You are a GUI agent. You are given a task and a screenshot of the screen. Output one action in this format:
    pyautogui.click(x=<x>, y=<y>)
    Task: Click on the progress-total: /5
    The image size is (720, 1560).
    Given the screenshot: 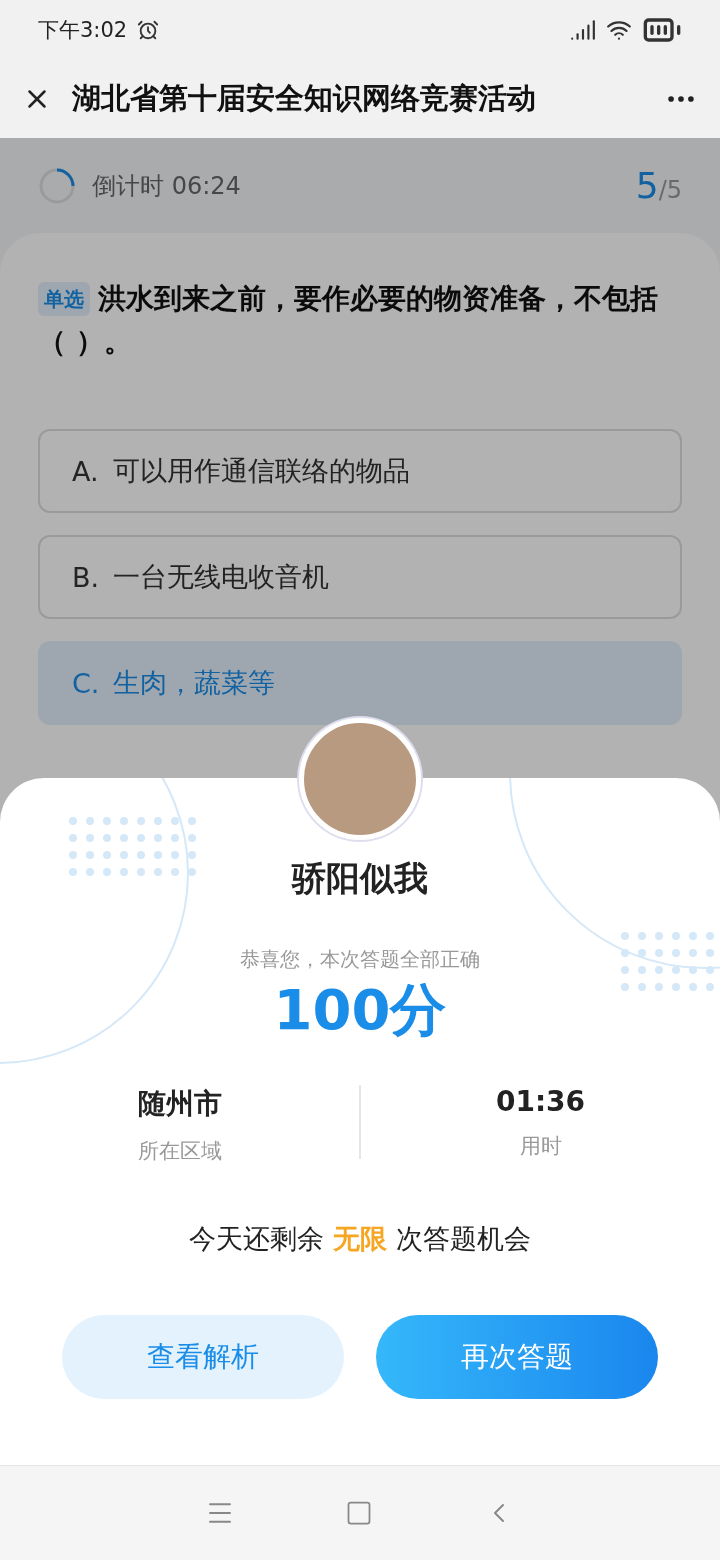 What is the action you would take?
    pyautogui.click(x=670, y=190)
    